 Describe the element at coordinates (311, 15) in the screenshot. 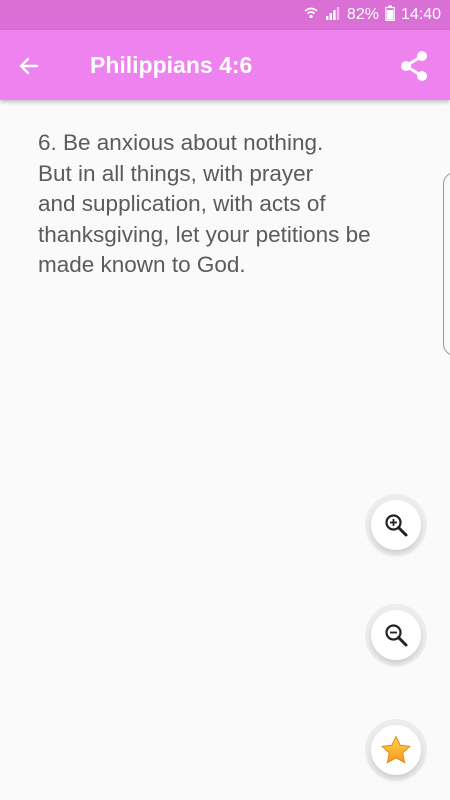

I see `wifi-icon` at that location.